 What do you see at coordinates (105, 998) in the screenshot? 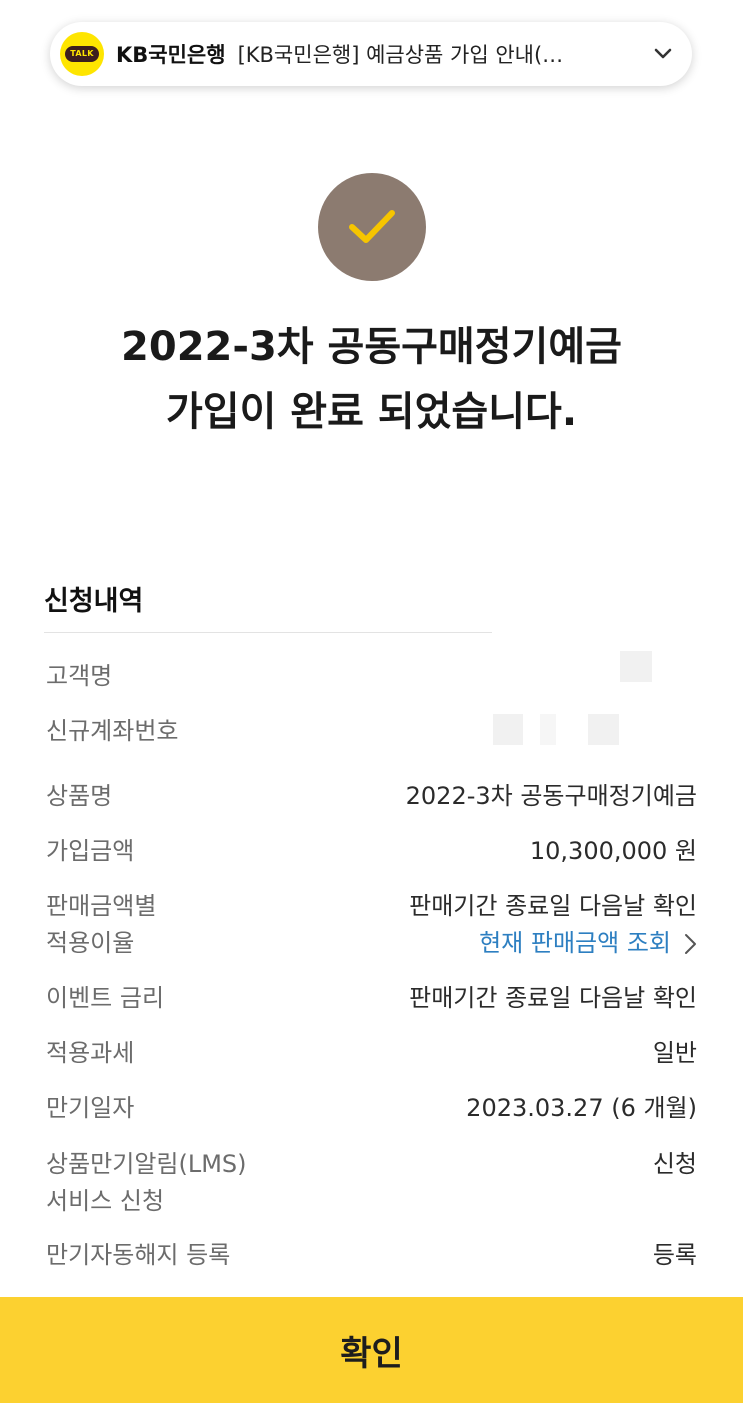
I see `event-rate-label: 이벤트 금리` at bounding box center [105, 998].